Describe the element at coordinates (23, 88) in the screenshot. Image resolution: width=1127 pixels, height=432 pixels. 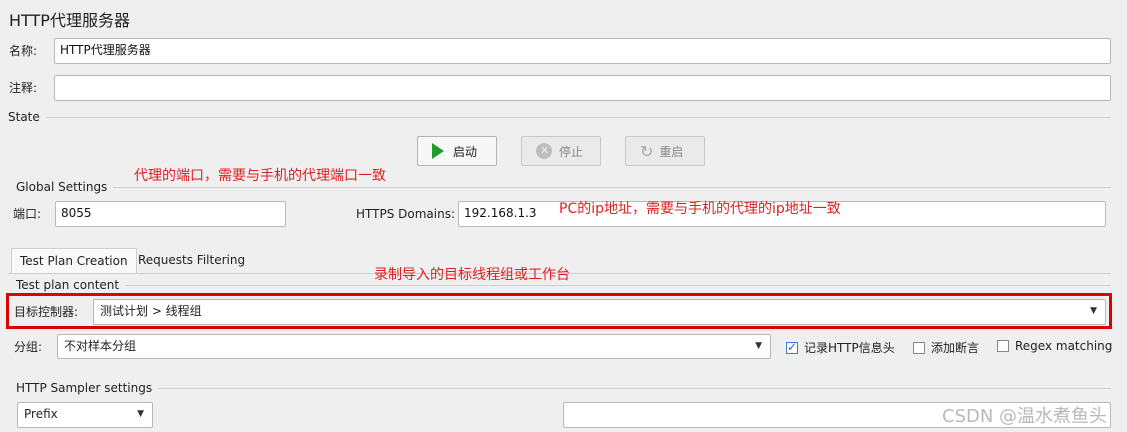
I see `comment-label: 注释:` at that location.